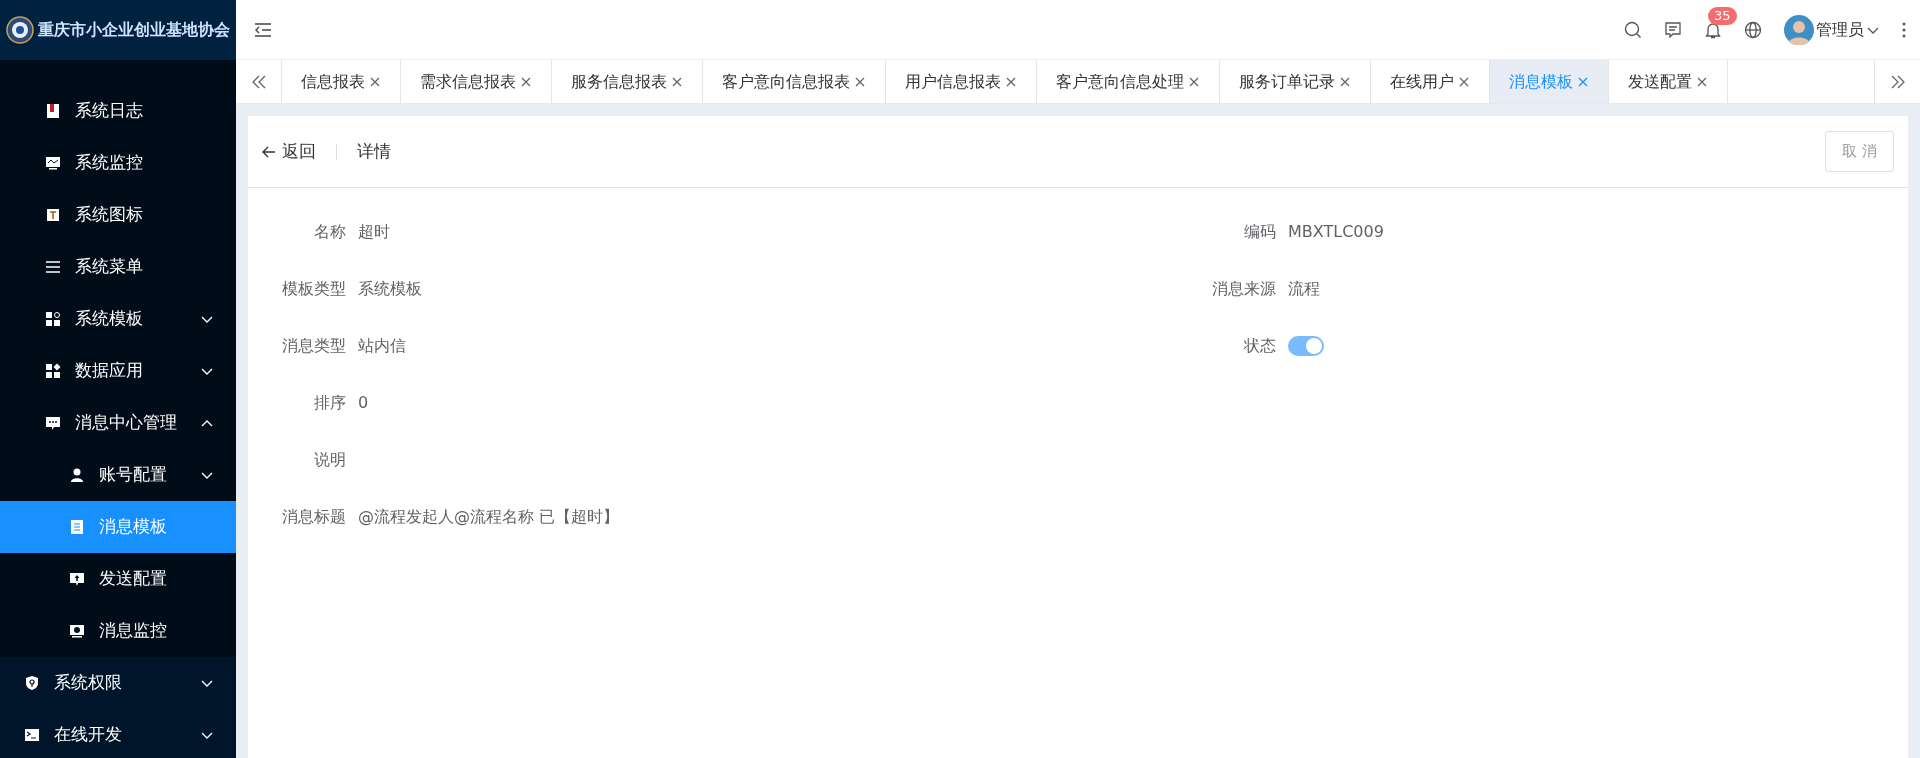  What do you see at coordinates (390, 288) in the screenshot?
I see `field-value: 系统模板` at bounding box center [390, 288].